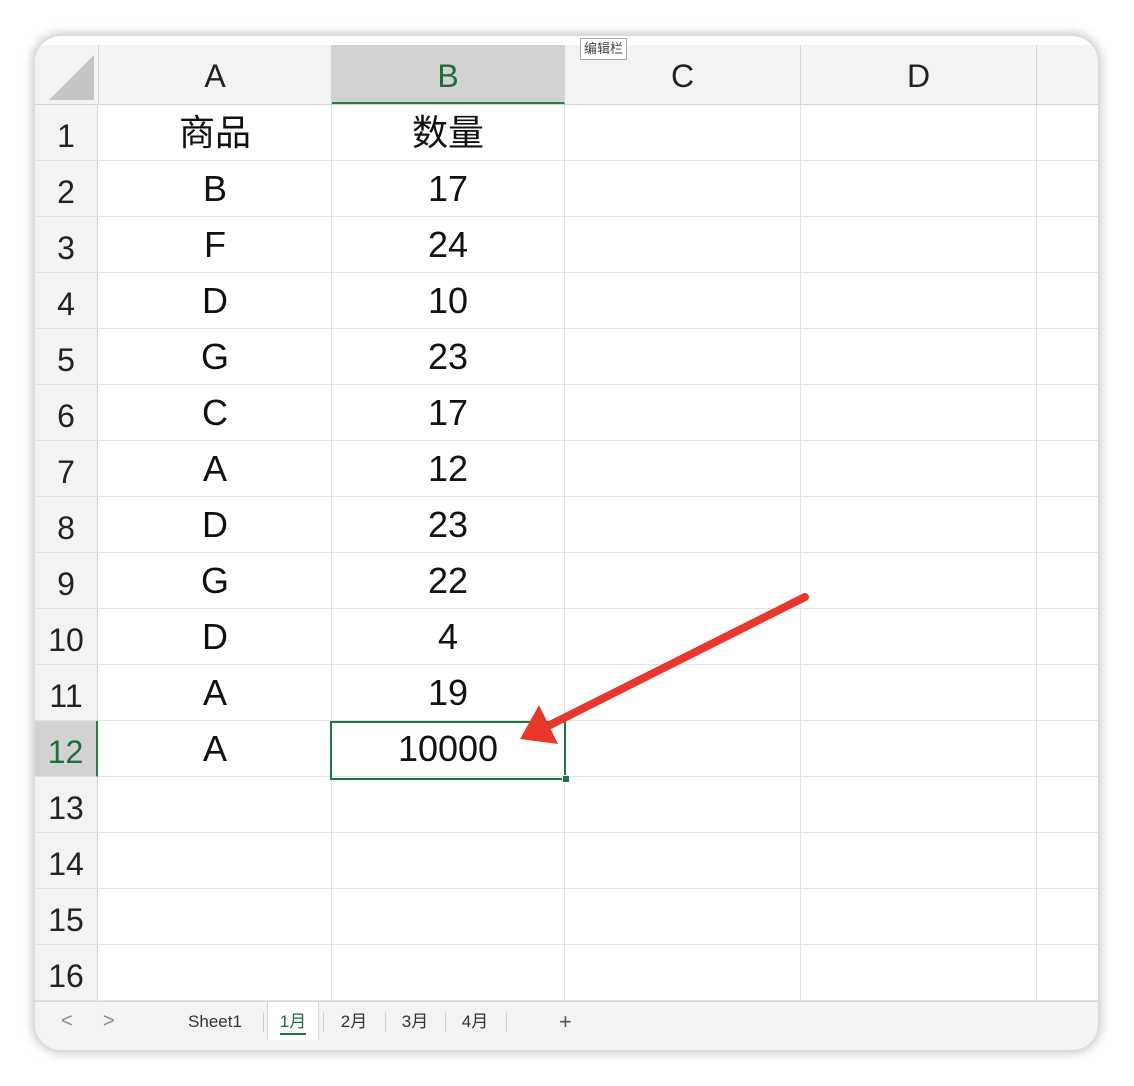 The image size is (1134, 1086). What do you see at coordinates (66, 637) in the screenshot?
I see `row-header-10: 10` at bounding box center [66, 637].